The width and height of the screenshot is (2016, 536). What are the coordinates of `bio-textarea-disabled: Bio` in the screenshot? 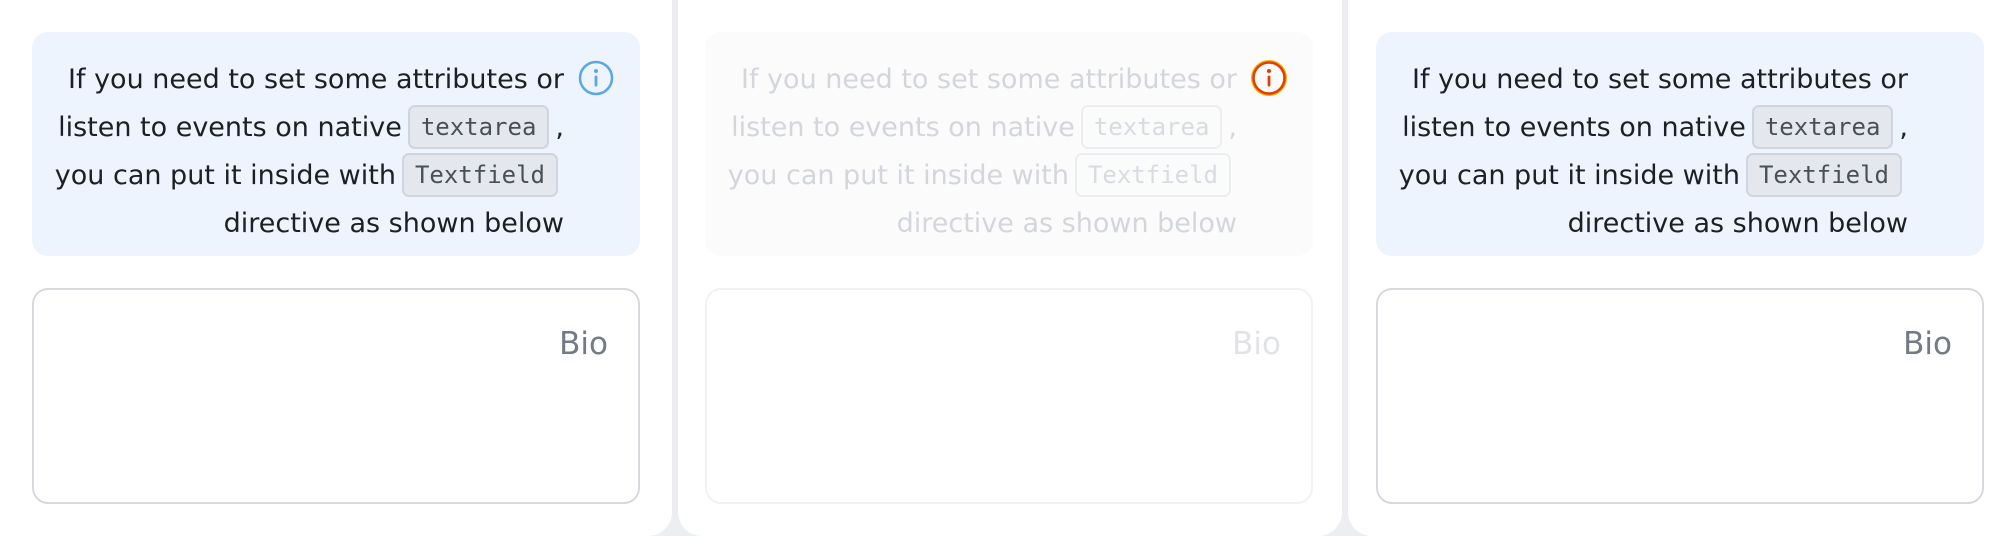 It's located at (1009, 396).